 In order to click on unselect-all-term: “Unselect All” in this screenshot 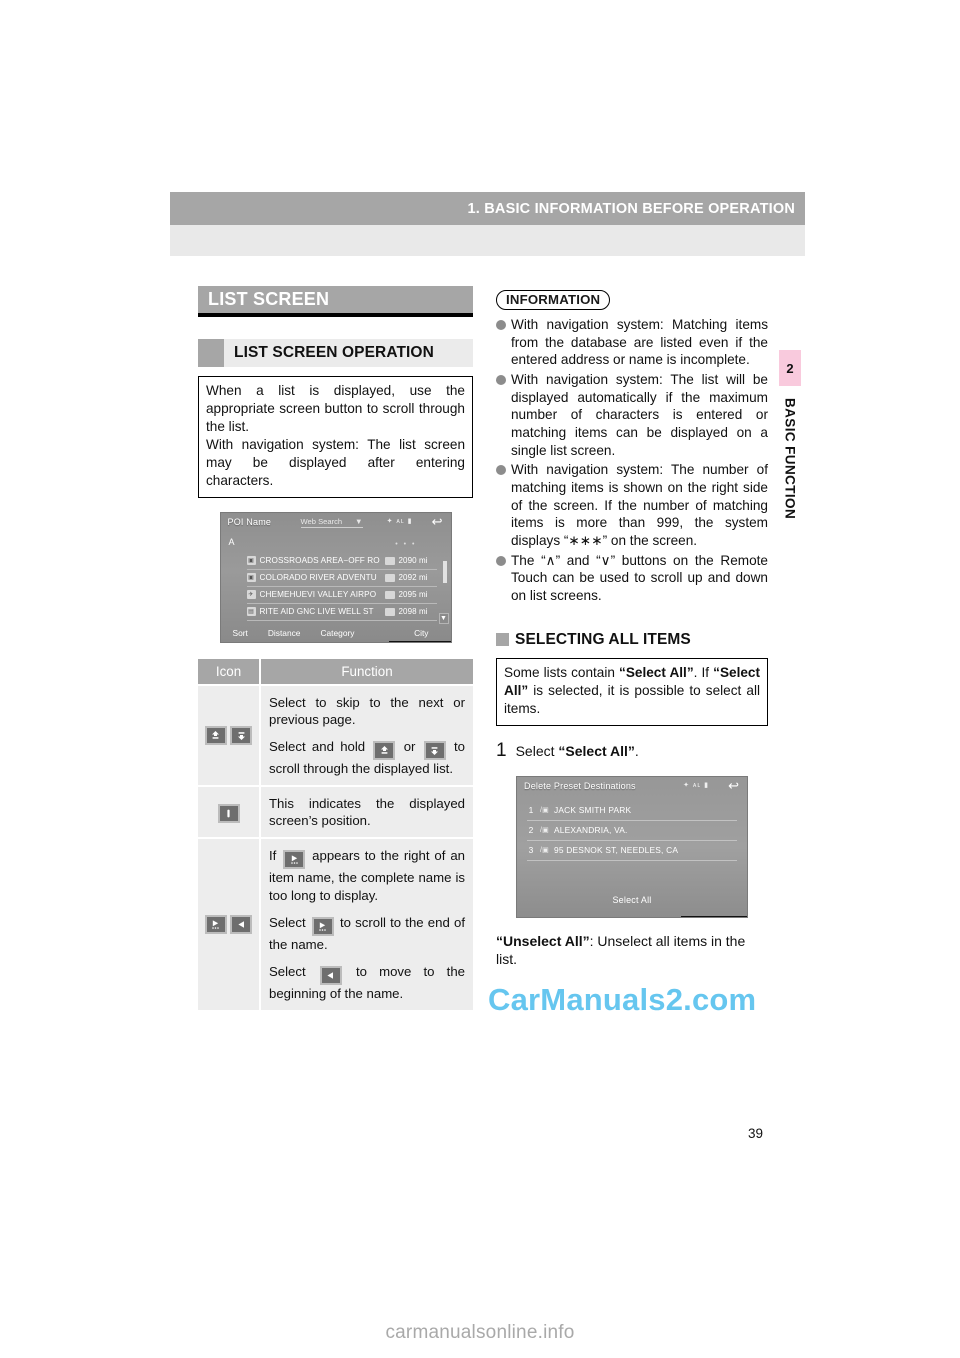, I will do `click(543, 940)`.